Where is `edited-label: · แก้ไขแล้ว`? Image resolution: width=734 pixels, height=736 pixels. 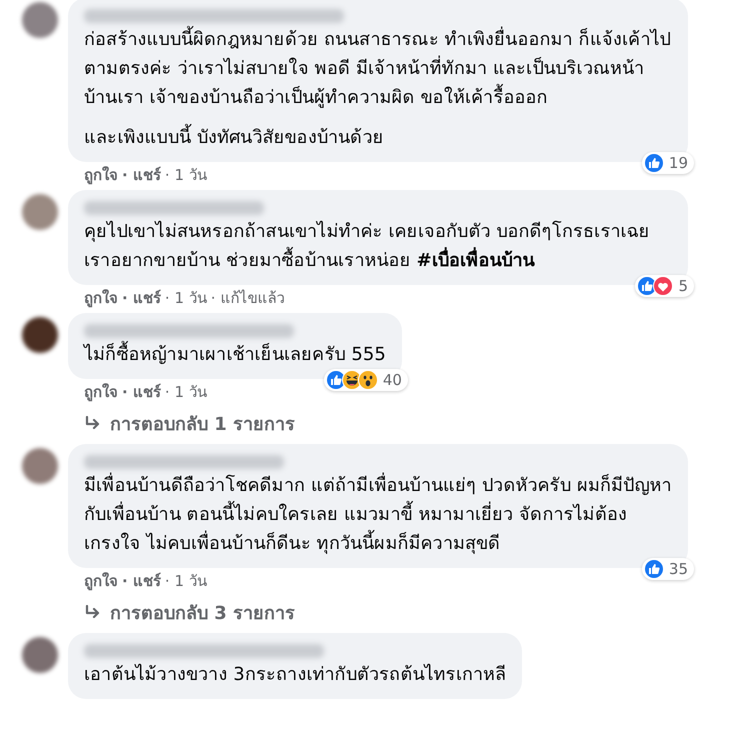
edited-label: · แก้ไขแล้ว is located at coordinates (247, 298).